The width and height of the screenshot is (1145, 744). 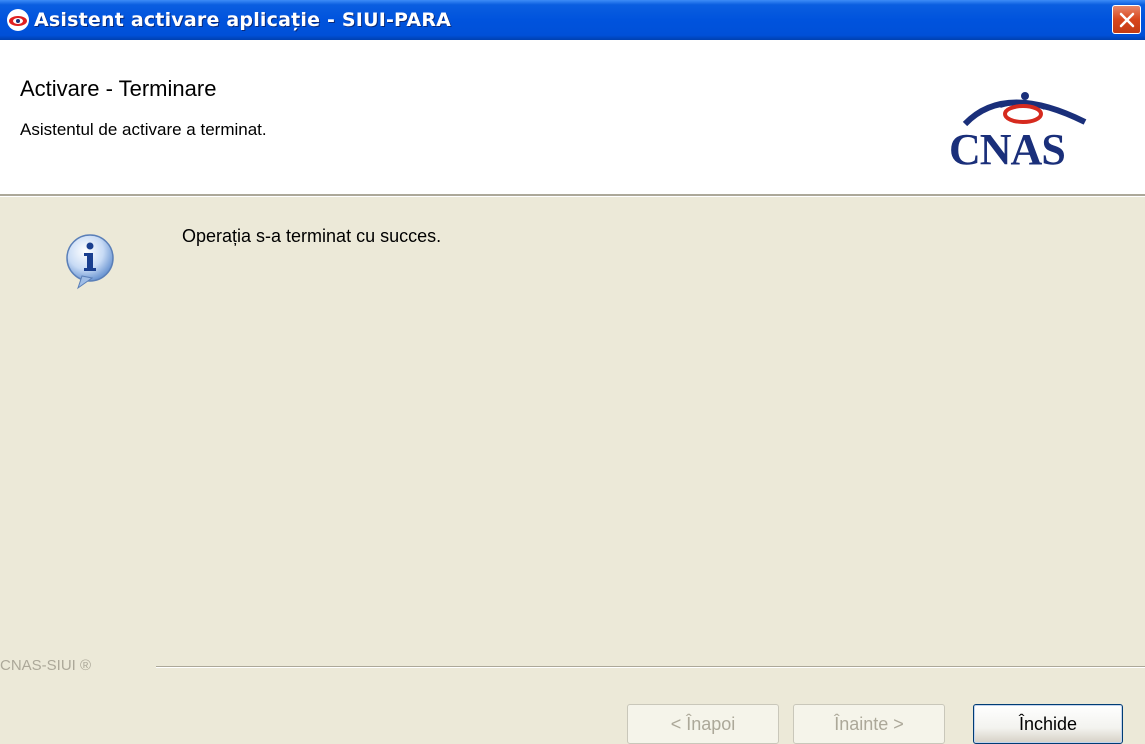 What do you see at coordinates (1007, 149) in the screenshot?
I see `logo-text: CNAS` at bounding box center [1007, 149].